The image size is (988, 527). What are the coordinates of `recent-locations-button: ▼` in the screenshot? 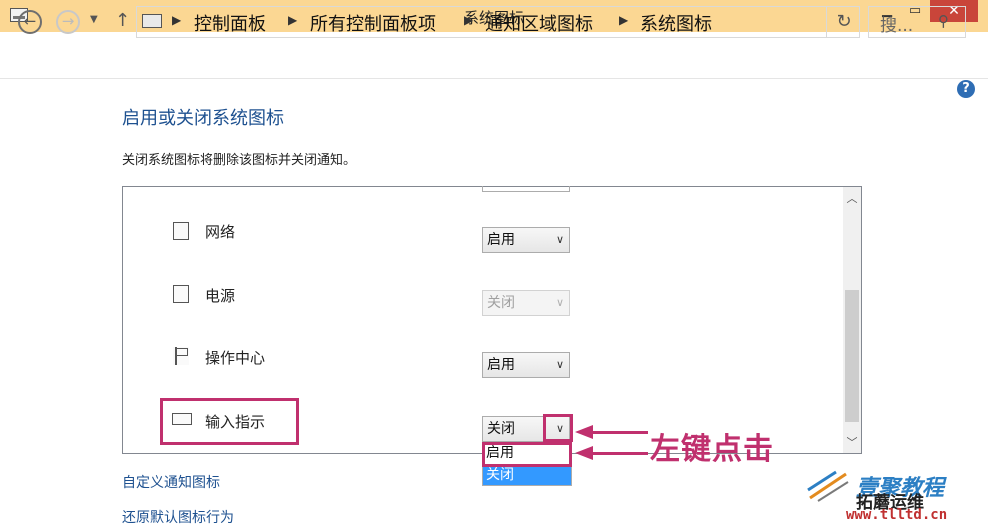 It's located at (94, 19).